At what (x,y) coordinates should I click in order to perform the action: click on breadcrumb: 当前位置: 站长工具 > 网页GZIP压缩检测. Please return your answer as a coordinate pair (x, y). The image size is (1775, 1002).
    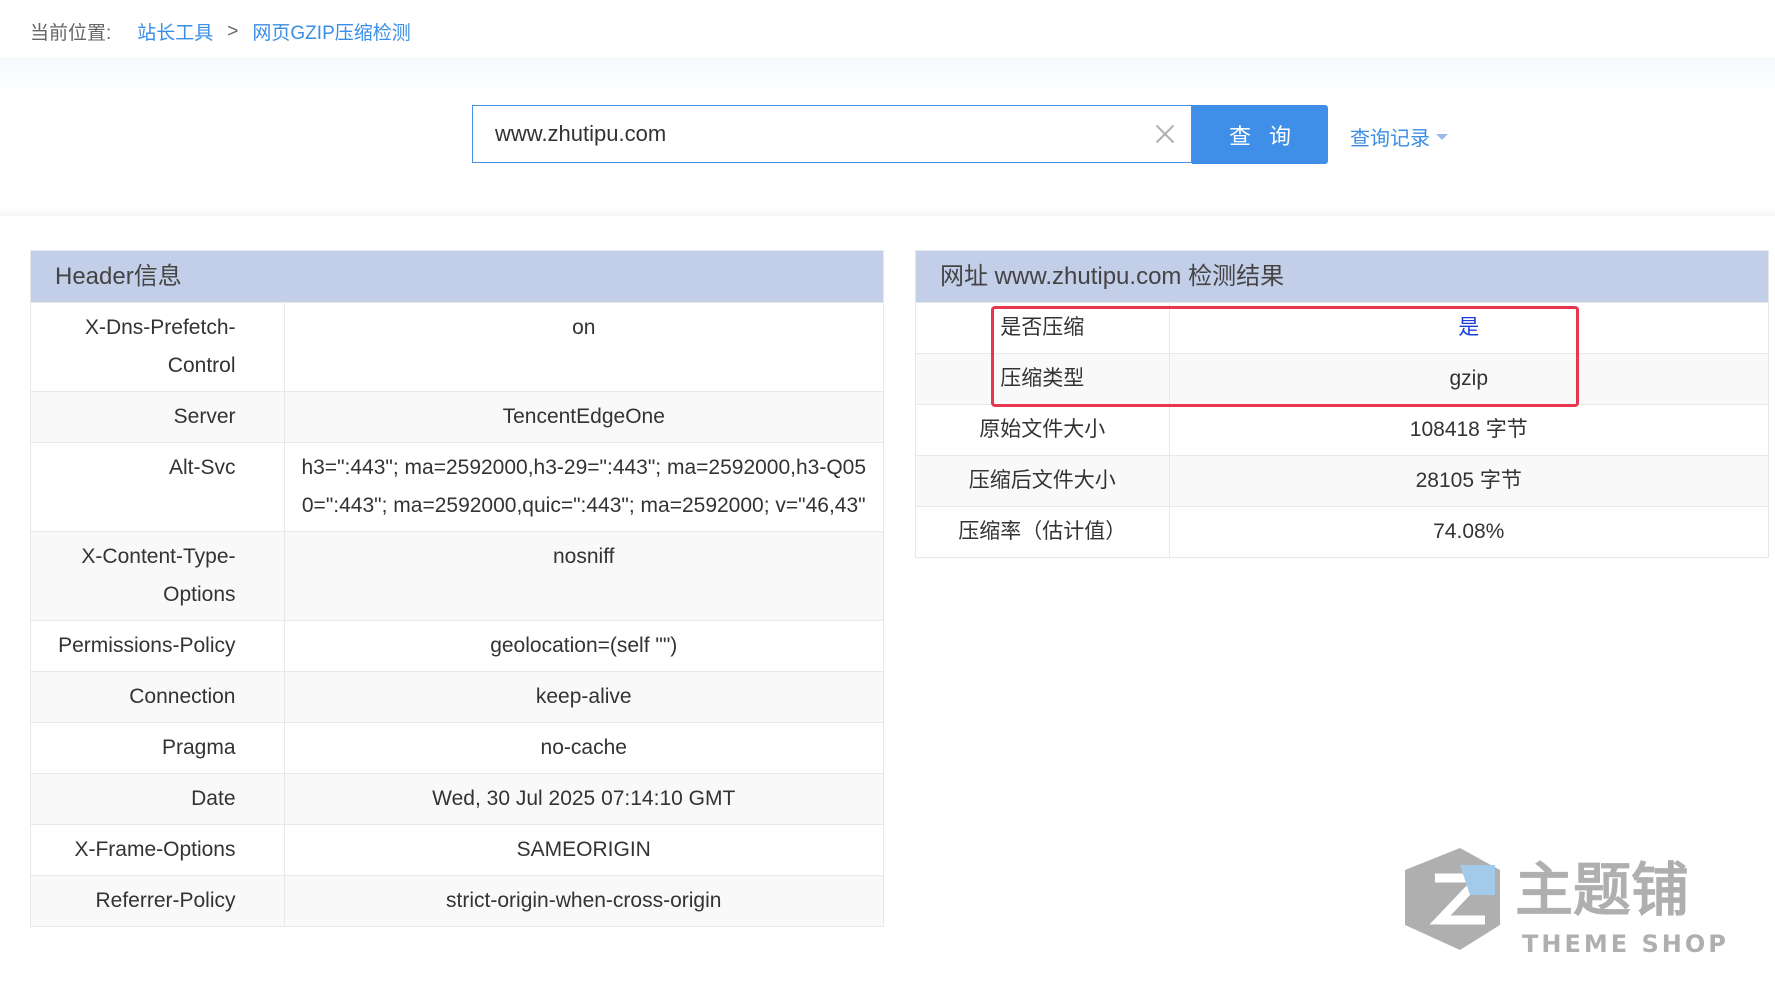
    Looking at the image, I should click on (220, 31).